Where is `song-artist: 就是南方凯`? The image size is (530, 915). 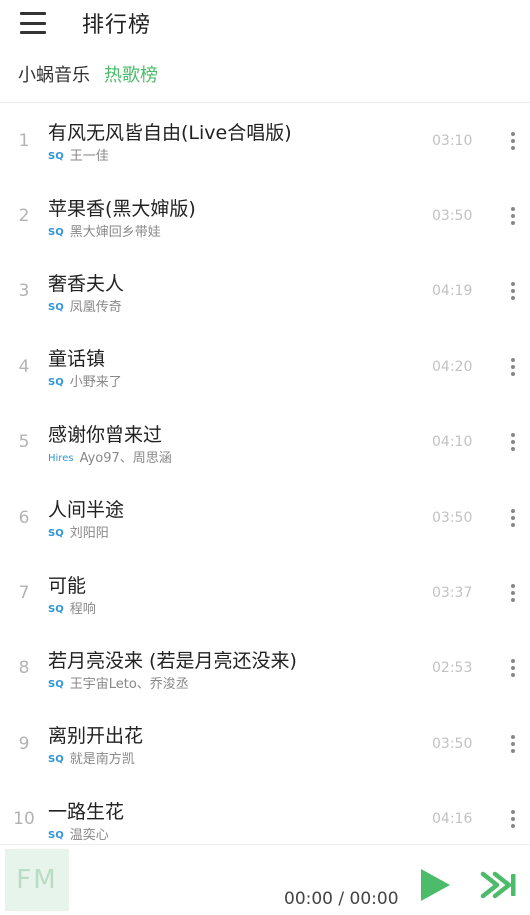 song-artist: 就是南方凯 is located at coordinates (102, 760).